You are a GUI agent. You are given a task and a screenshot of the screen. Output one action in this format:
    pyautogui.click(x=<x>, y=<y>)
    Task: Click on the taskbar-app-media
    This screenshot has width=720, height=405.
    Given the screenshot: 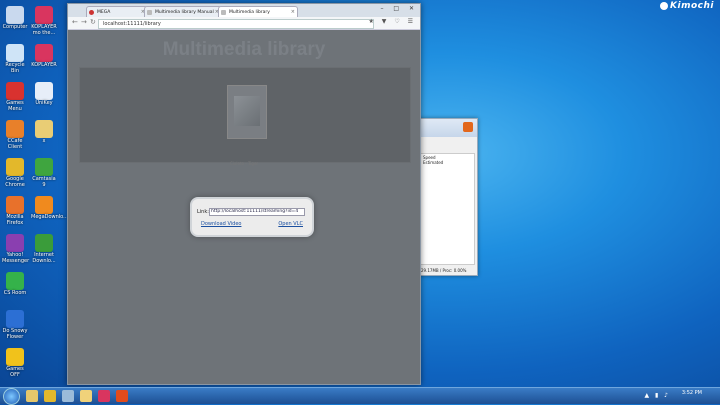 What is the action you would take?
    pyautogui.click(x=68, y=396)
    